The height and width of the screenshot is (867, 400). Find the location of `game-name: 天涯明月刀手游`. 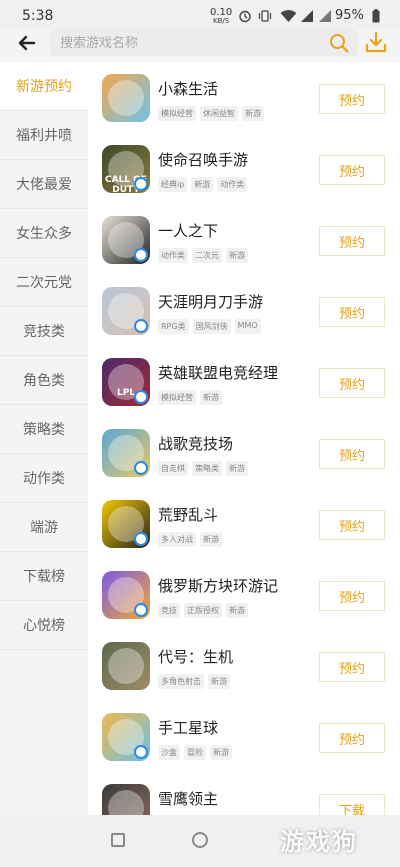

game-name: 天涯明月刀手游 is located at coordinates (210, 301).